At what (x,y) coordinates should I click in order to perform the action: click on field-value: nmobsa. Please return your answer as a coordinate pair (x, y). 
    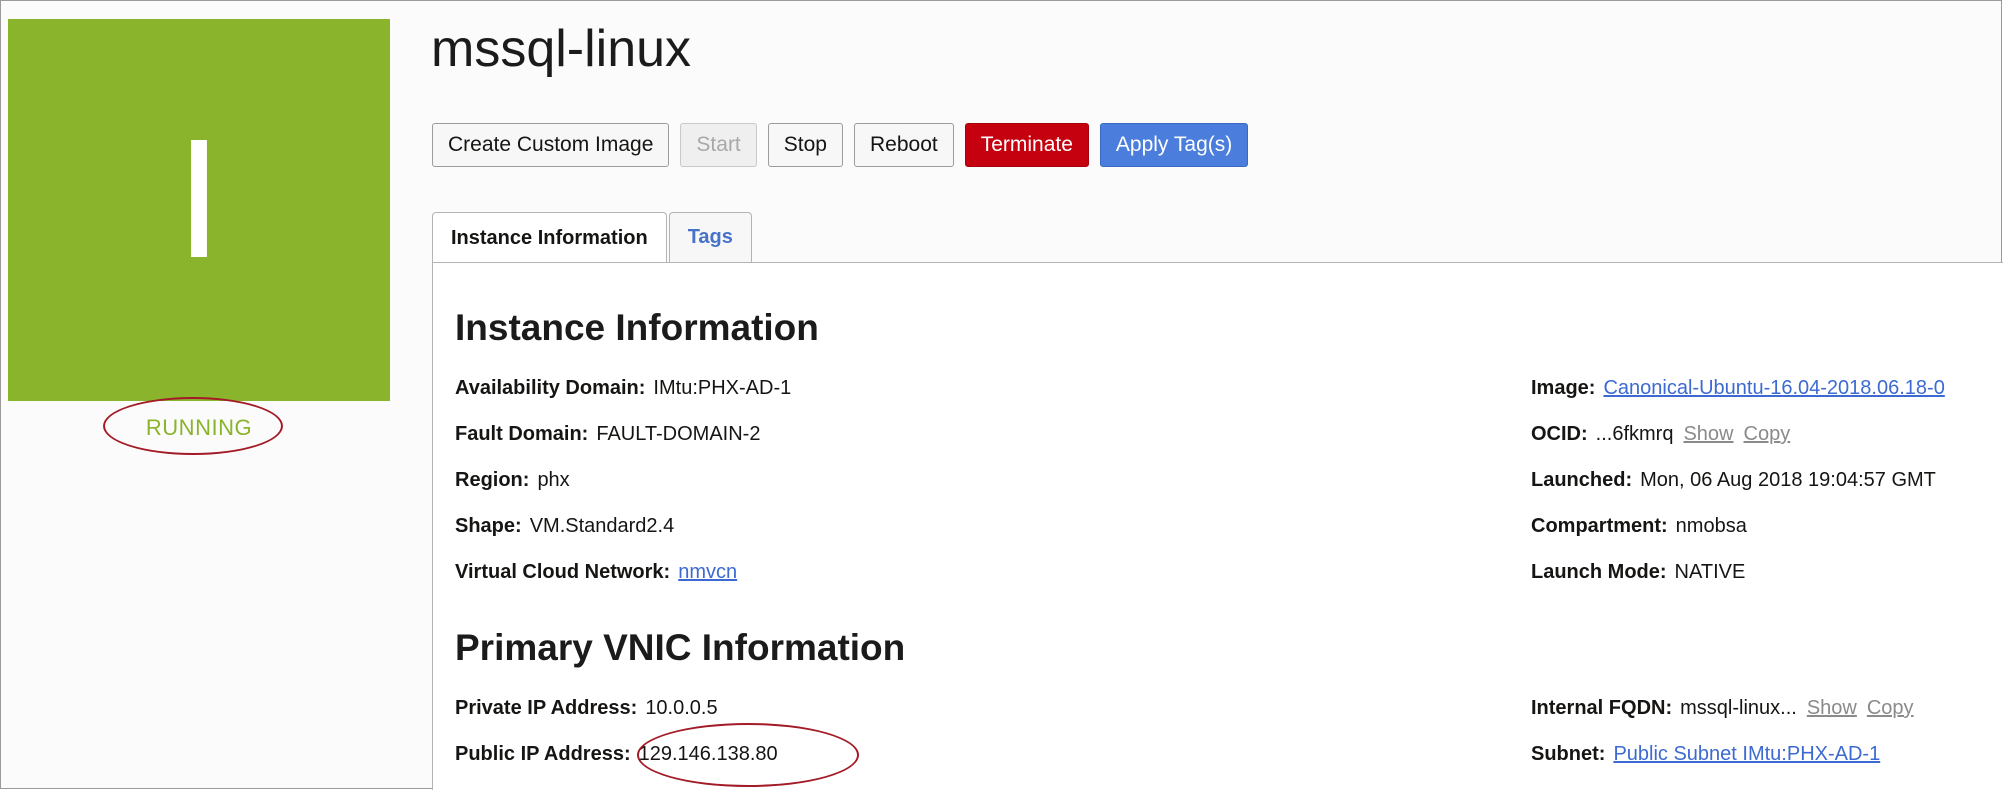
    Looking at the image, I should click on (1711, 526).